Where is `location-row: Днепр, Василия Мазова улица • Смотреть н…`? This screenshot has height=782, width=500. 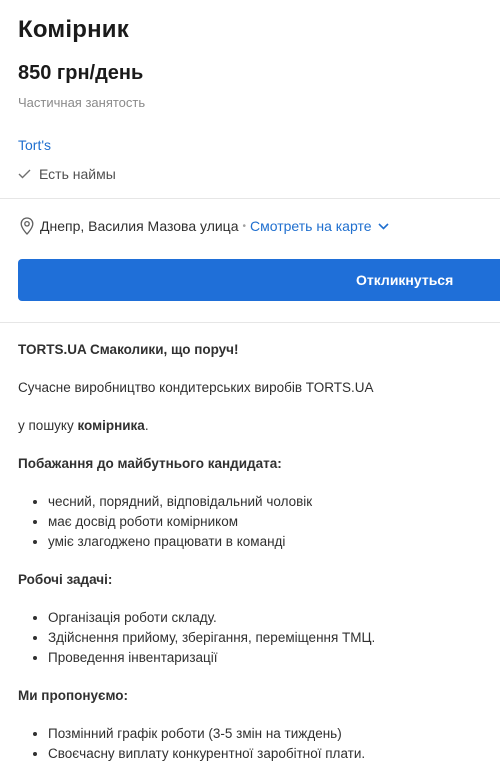 location-row: Днепр, Василия Мазова улица • Смотреть н… is located at coordinates (204, 226).